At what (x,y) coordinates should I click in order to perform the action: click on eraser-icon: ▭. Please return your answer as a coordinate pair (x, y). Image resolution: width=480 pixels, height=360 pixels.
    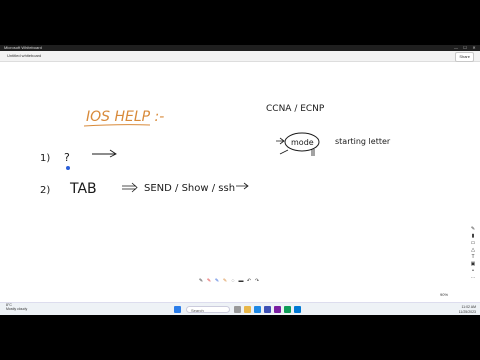
    Looking at the image, I should click on (473, 243).